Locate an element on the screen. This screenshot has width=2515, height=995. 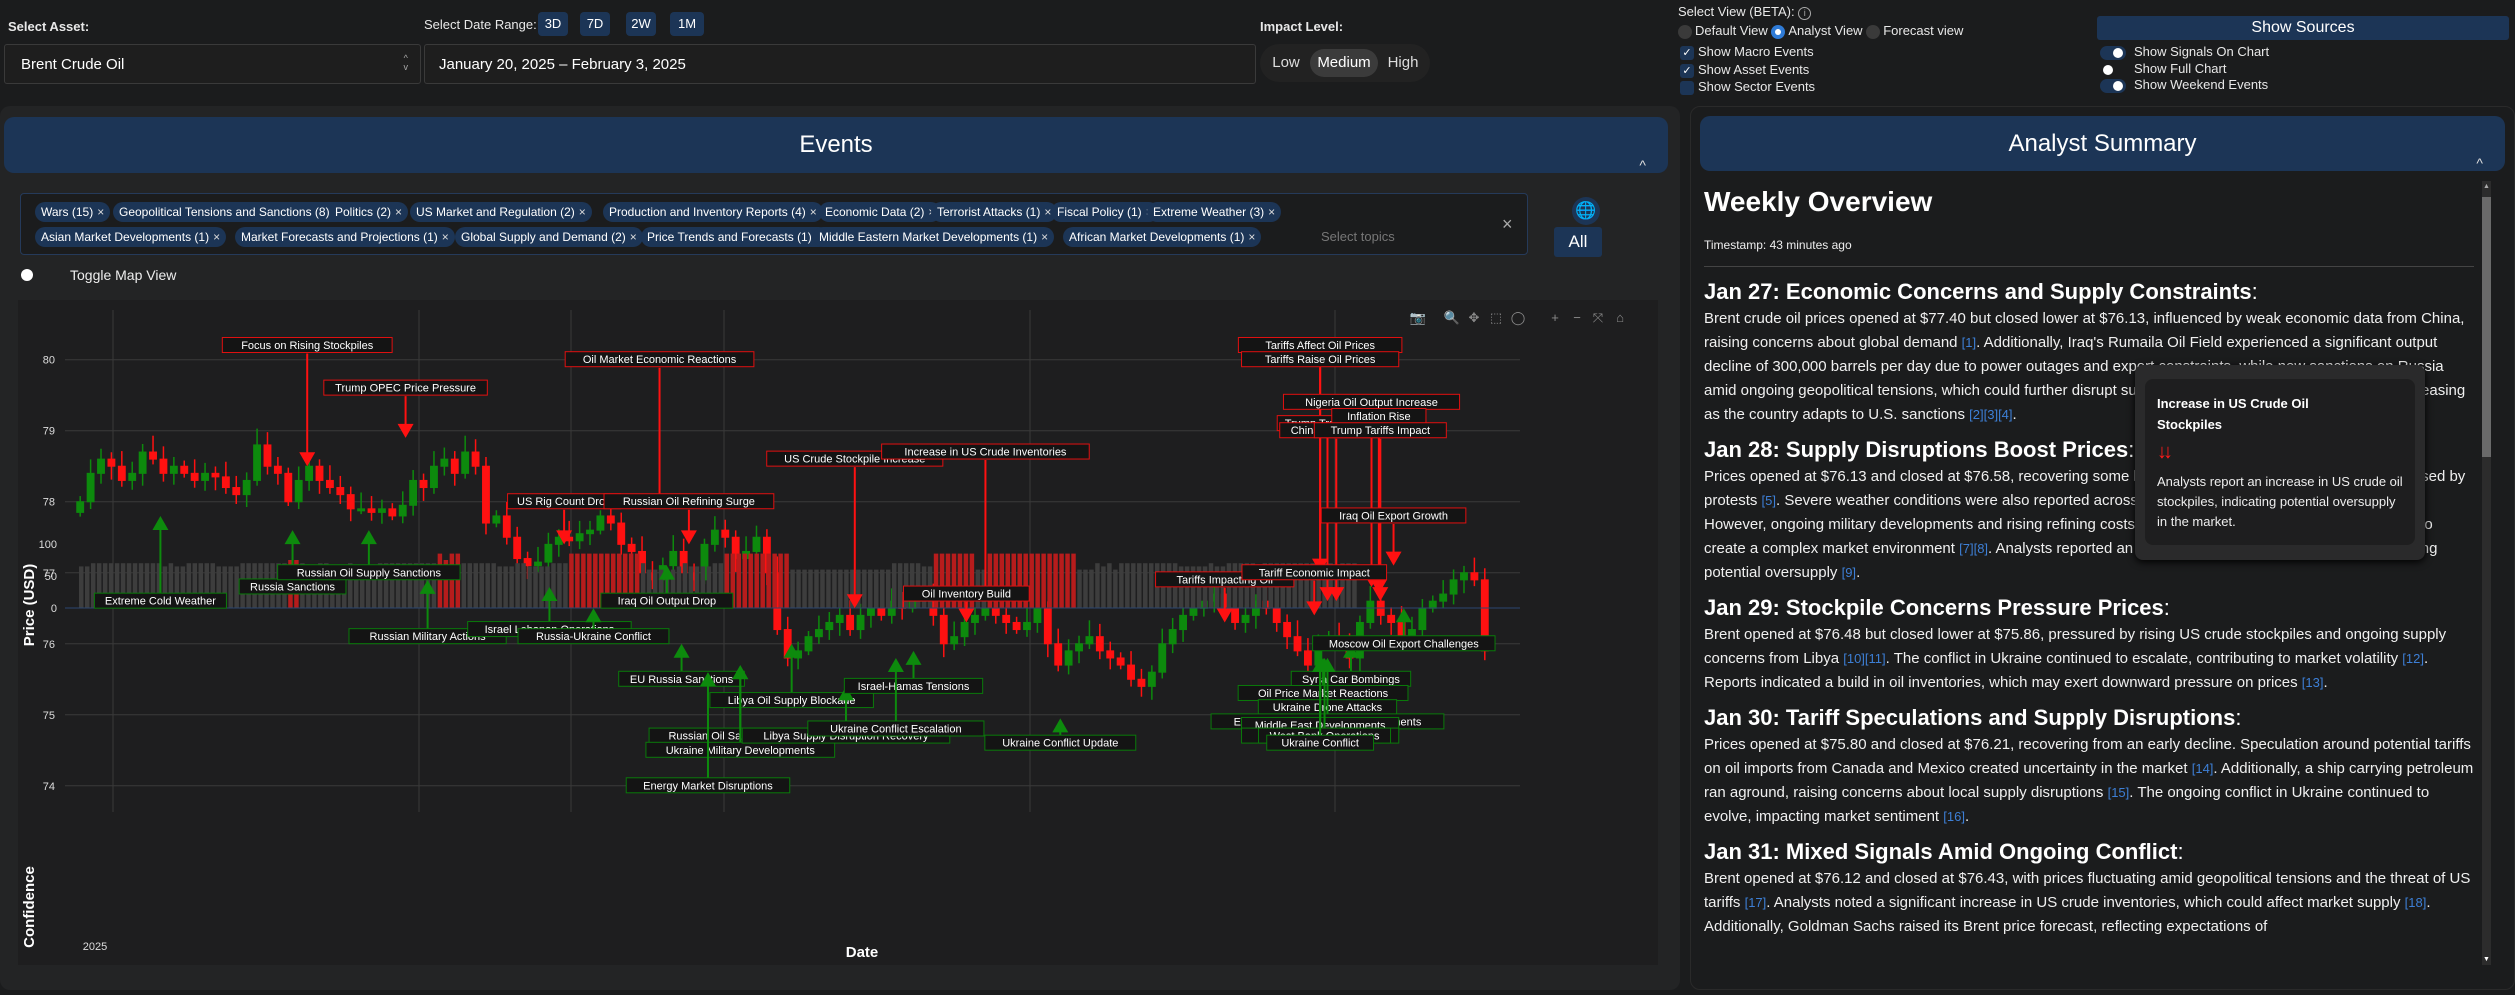
bullish-event-label: Oil Price Market Reactions is located at coordinates (1323, 694).